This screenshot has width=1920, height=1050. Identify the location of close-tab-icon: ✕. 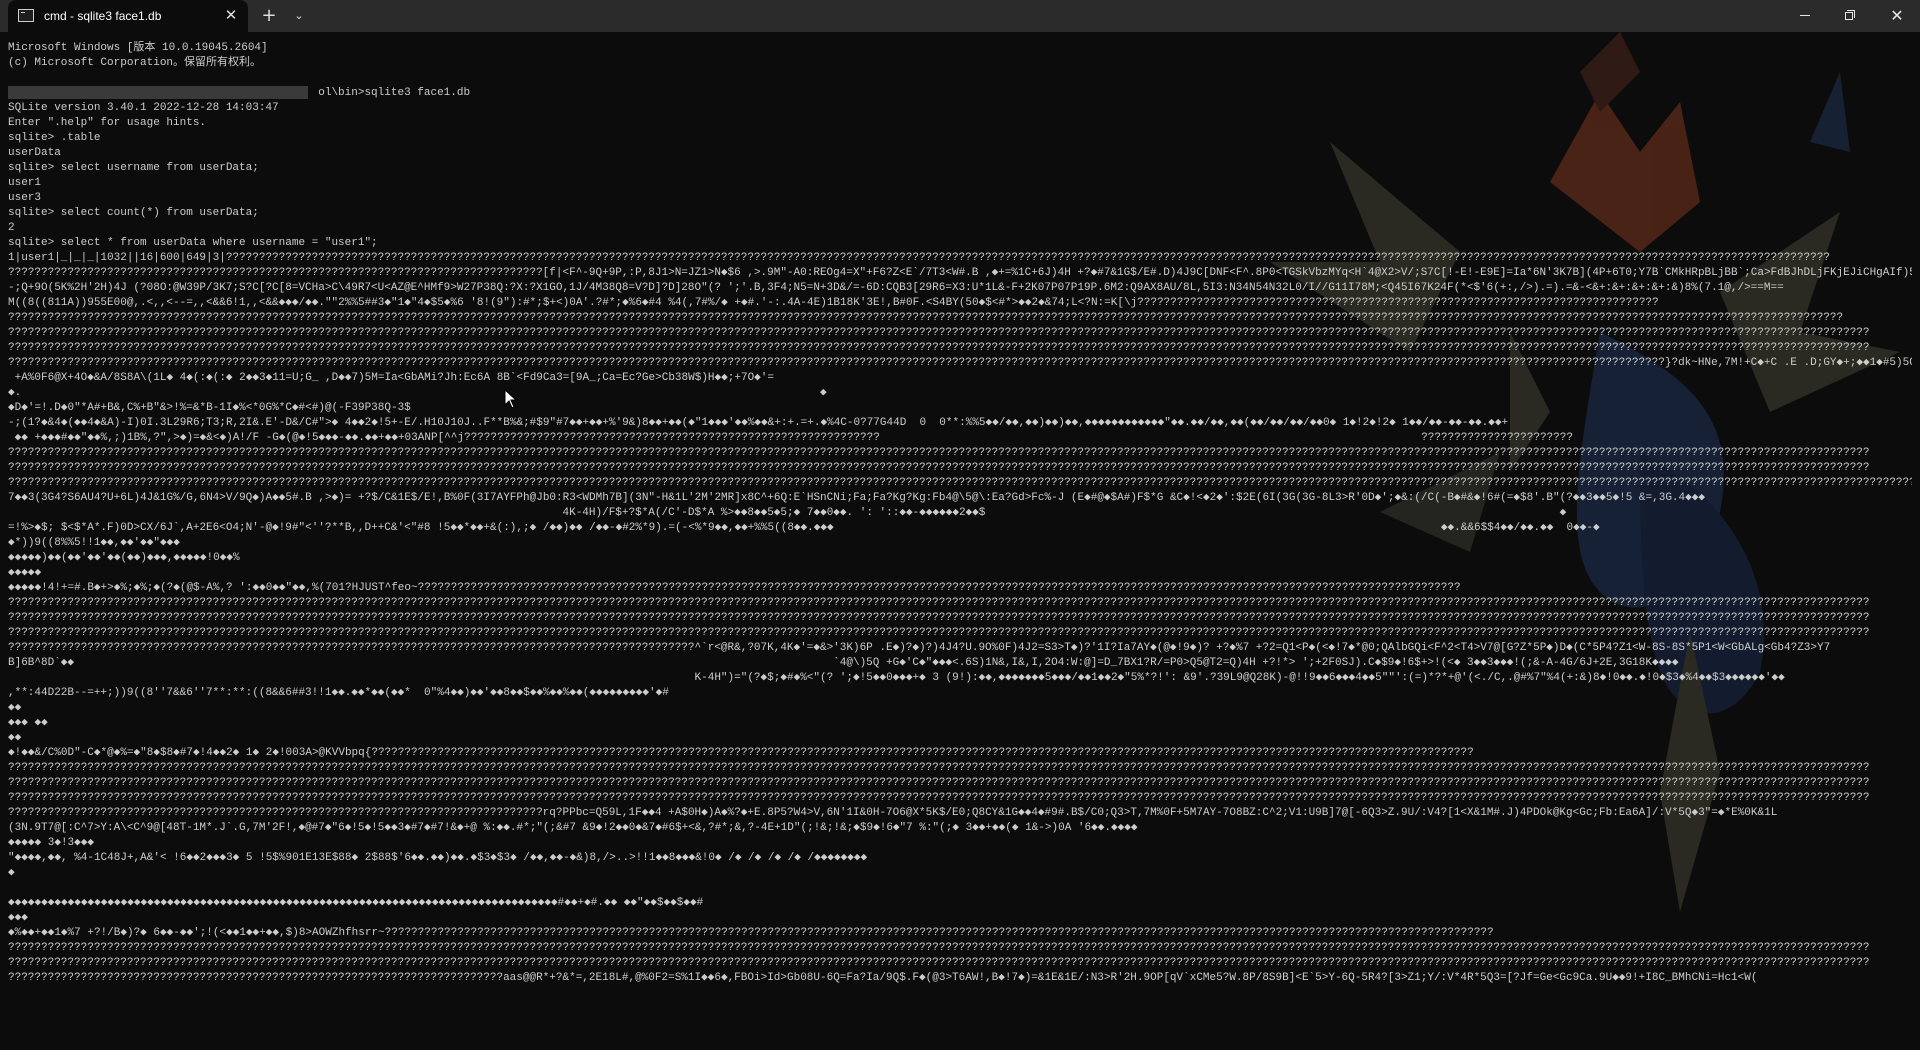
(231, 15).